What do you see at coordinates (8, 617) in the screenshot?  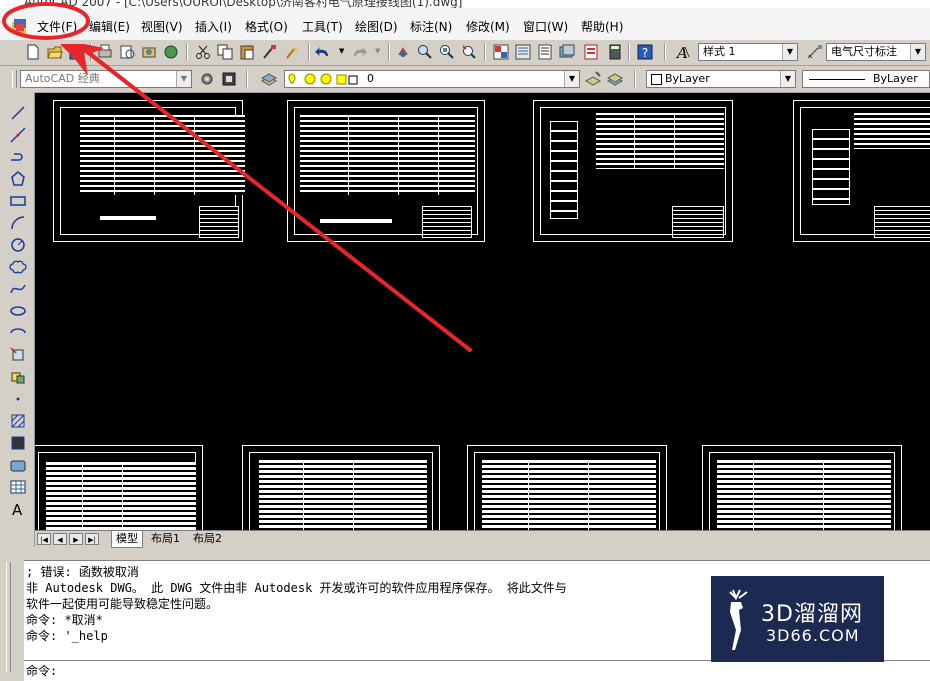 I see `command-window-grip` at bounding box center [8, 617].